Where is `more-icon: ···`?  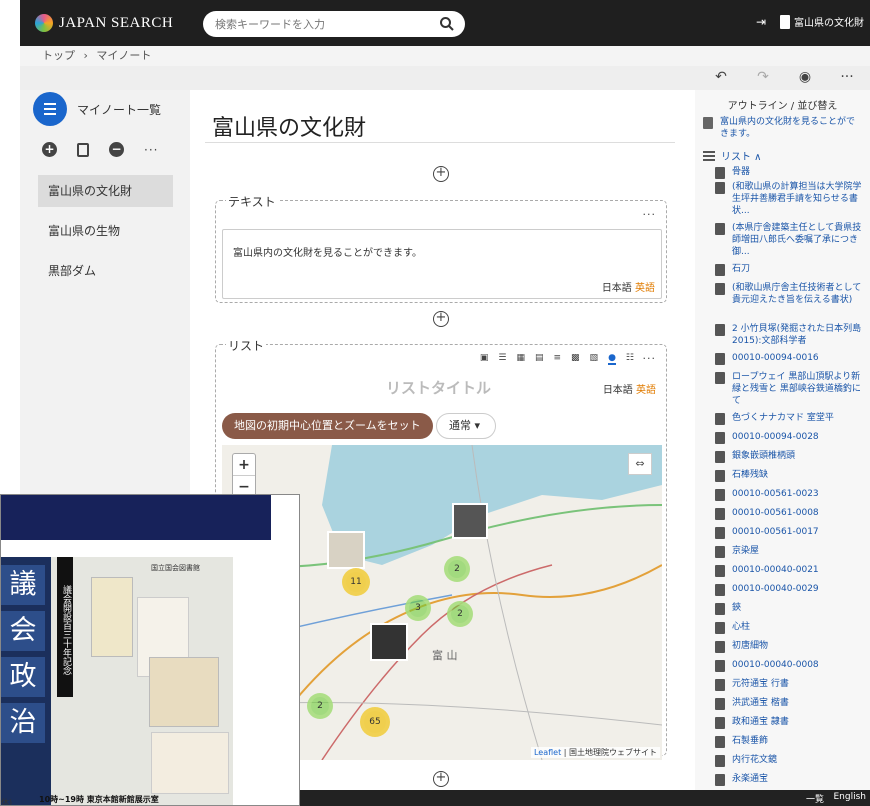
more-icon: ··· is located at coordinates (847, 77).